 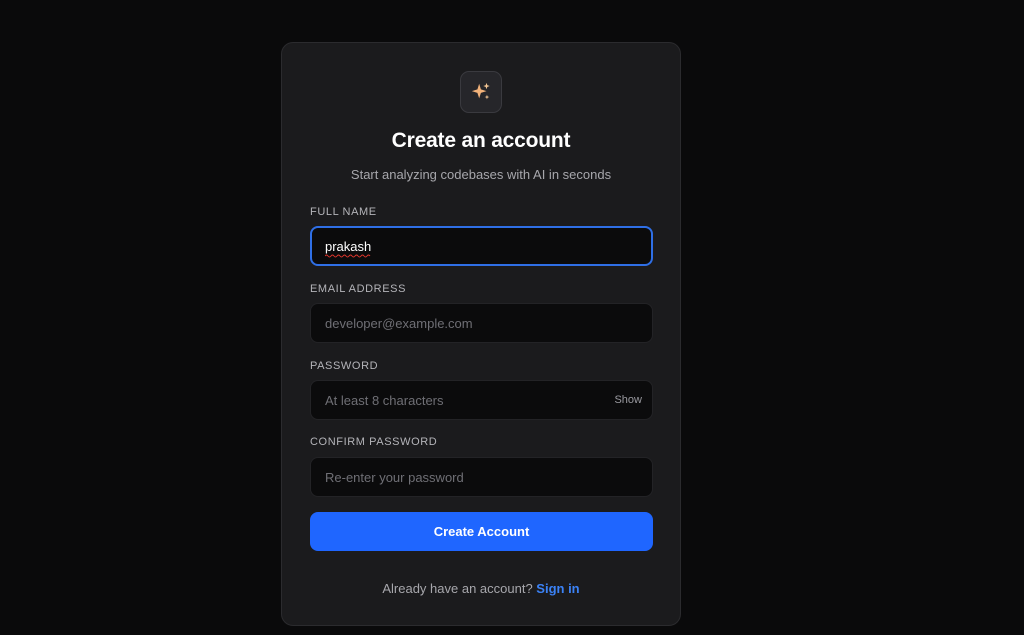 I want to click on app-logo, so click(x=481, y=92).